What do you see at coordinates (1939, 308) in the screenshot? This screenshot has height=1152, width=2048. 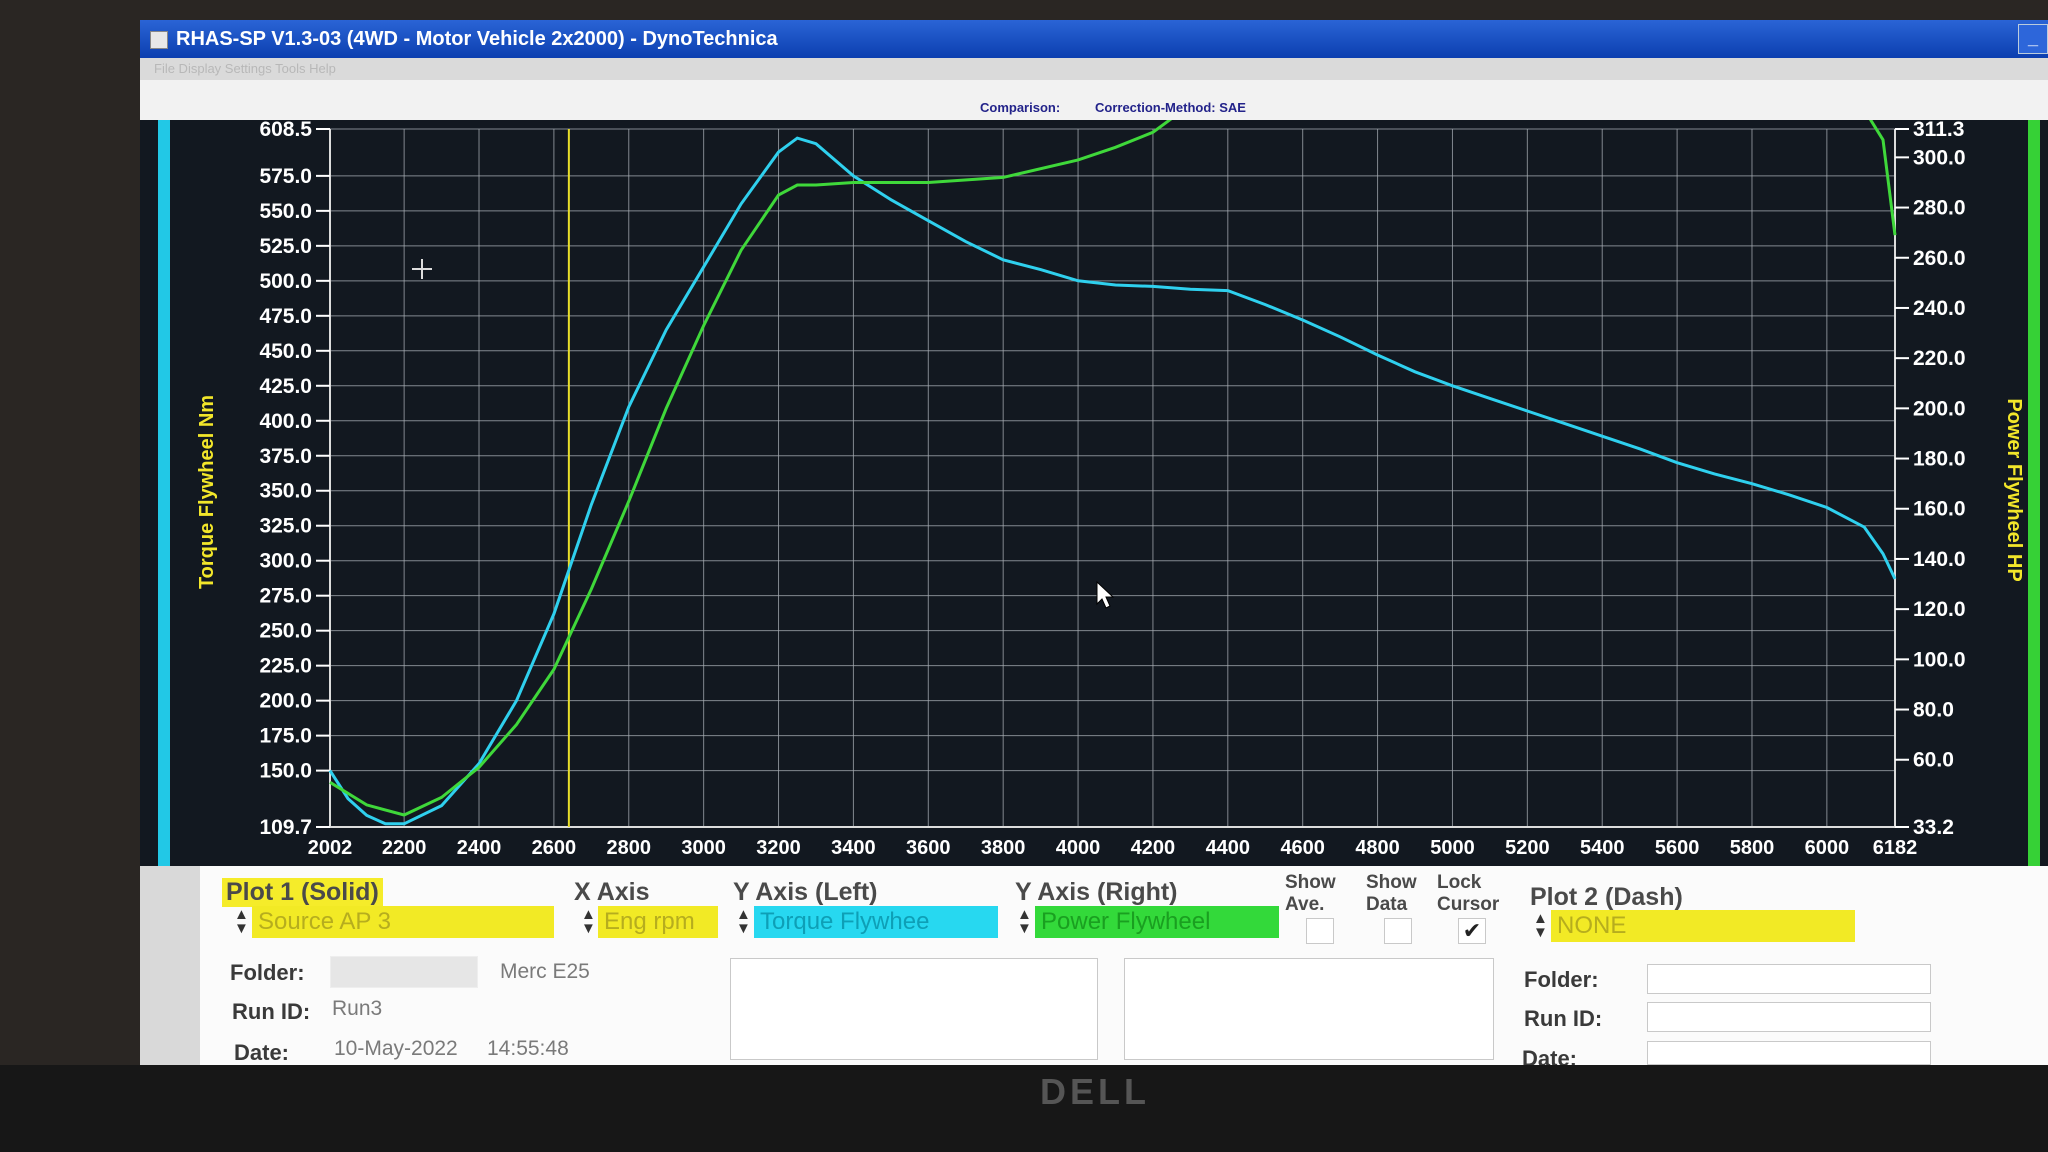 I see `right-tick-label: 240.0` at bounding box center [1939, 308].